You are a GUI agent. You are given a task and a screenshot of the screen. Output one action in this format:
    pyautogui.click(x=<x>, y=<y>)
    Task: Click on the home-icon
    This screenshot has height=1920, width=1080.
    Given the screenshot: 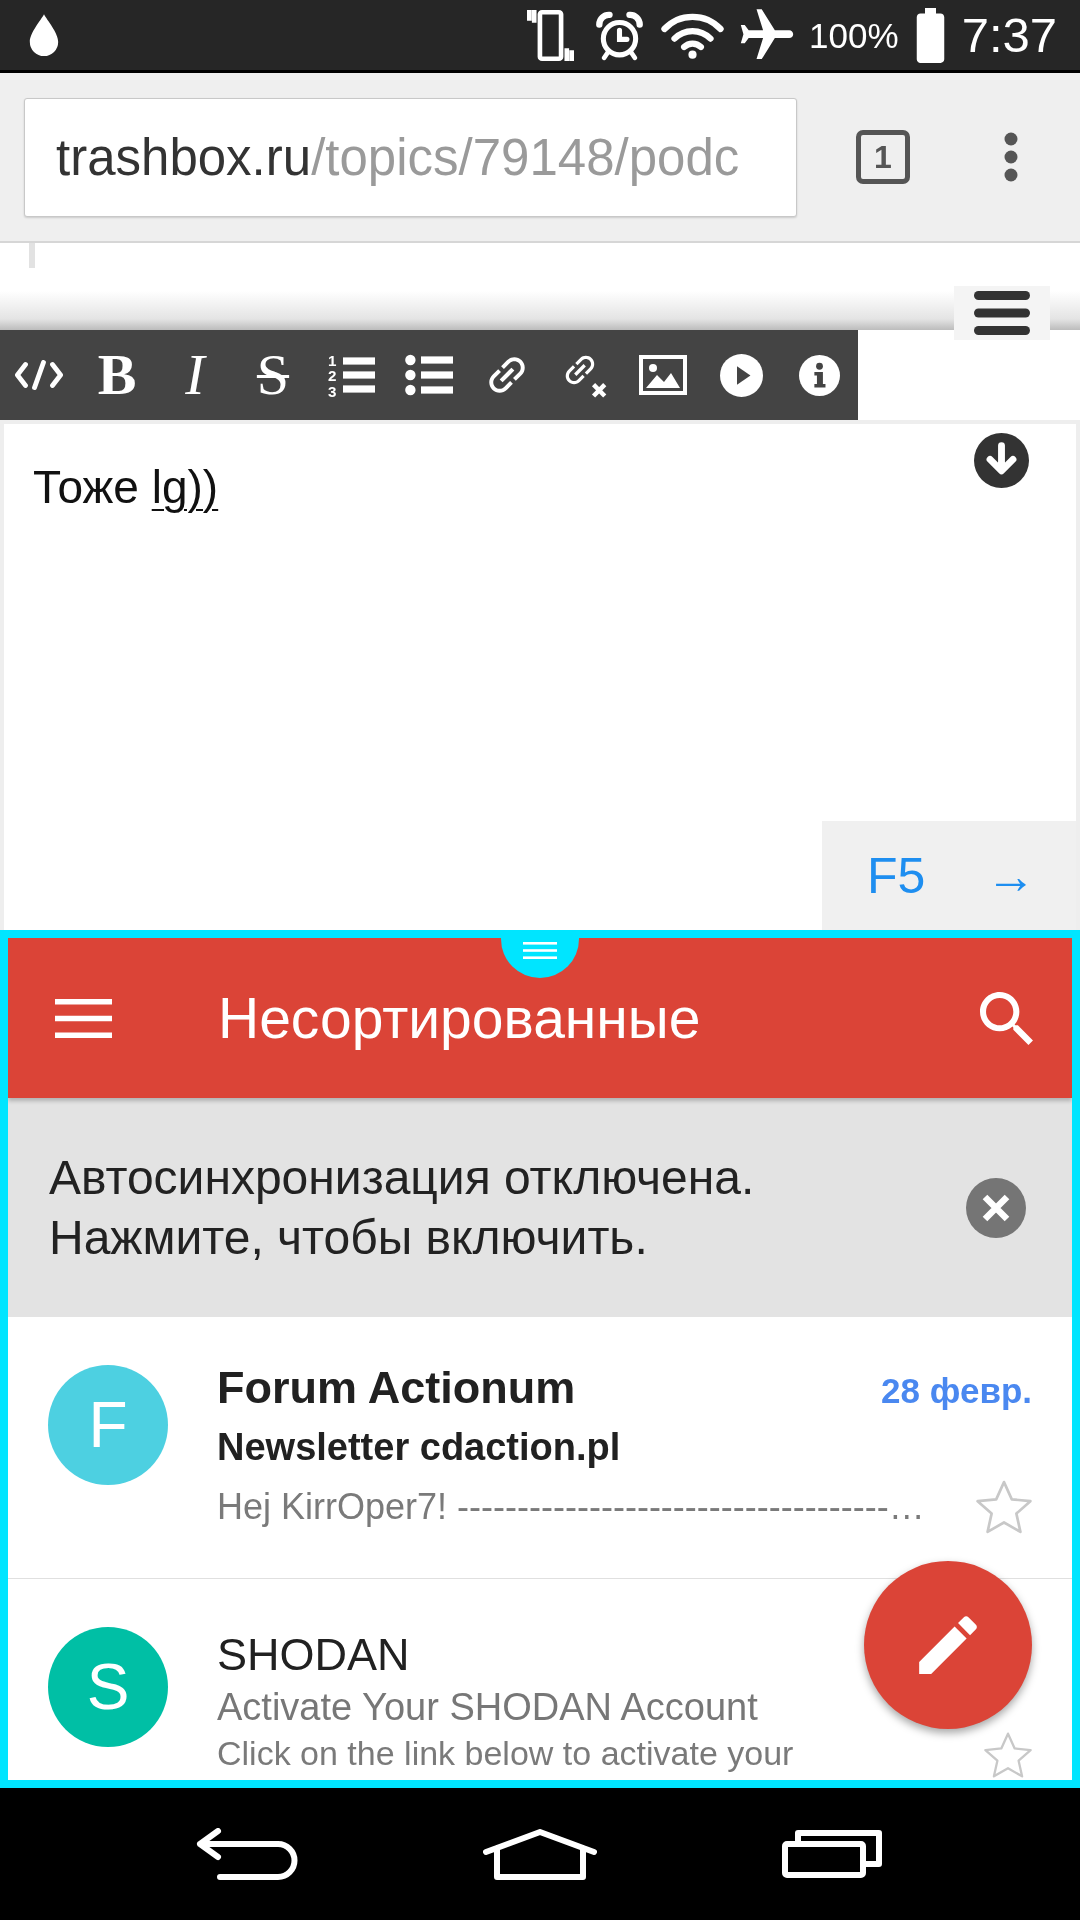 What is the action you would take?
    pyautogui.click(x=540, y=1854)
    